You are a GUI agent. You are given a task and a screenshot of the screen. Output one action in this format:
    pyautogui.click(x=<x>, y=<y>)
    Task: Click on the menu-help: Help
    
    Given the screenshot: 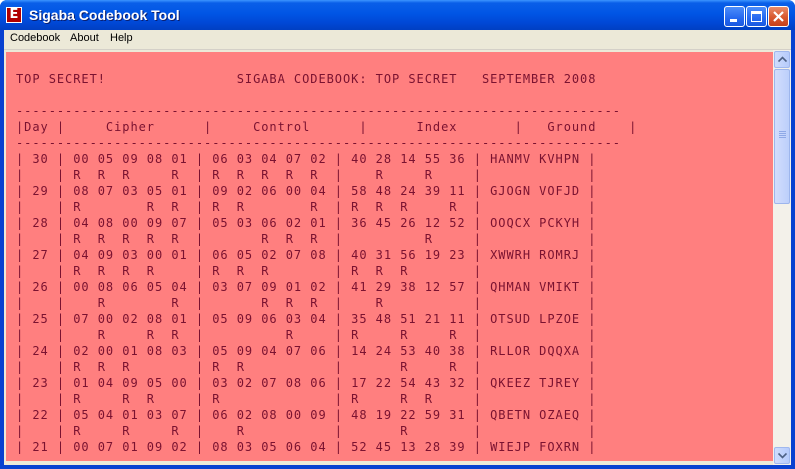 What is the action you would take?
    pyautogui.click(x=121, y=38)
    